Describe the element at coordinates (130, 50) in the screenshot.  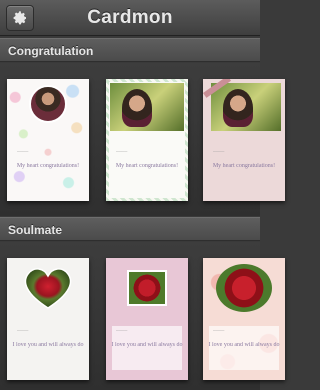
I see `section-header-congratulation: Congratulation` at that location.